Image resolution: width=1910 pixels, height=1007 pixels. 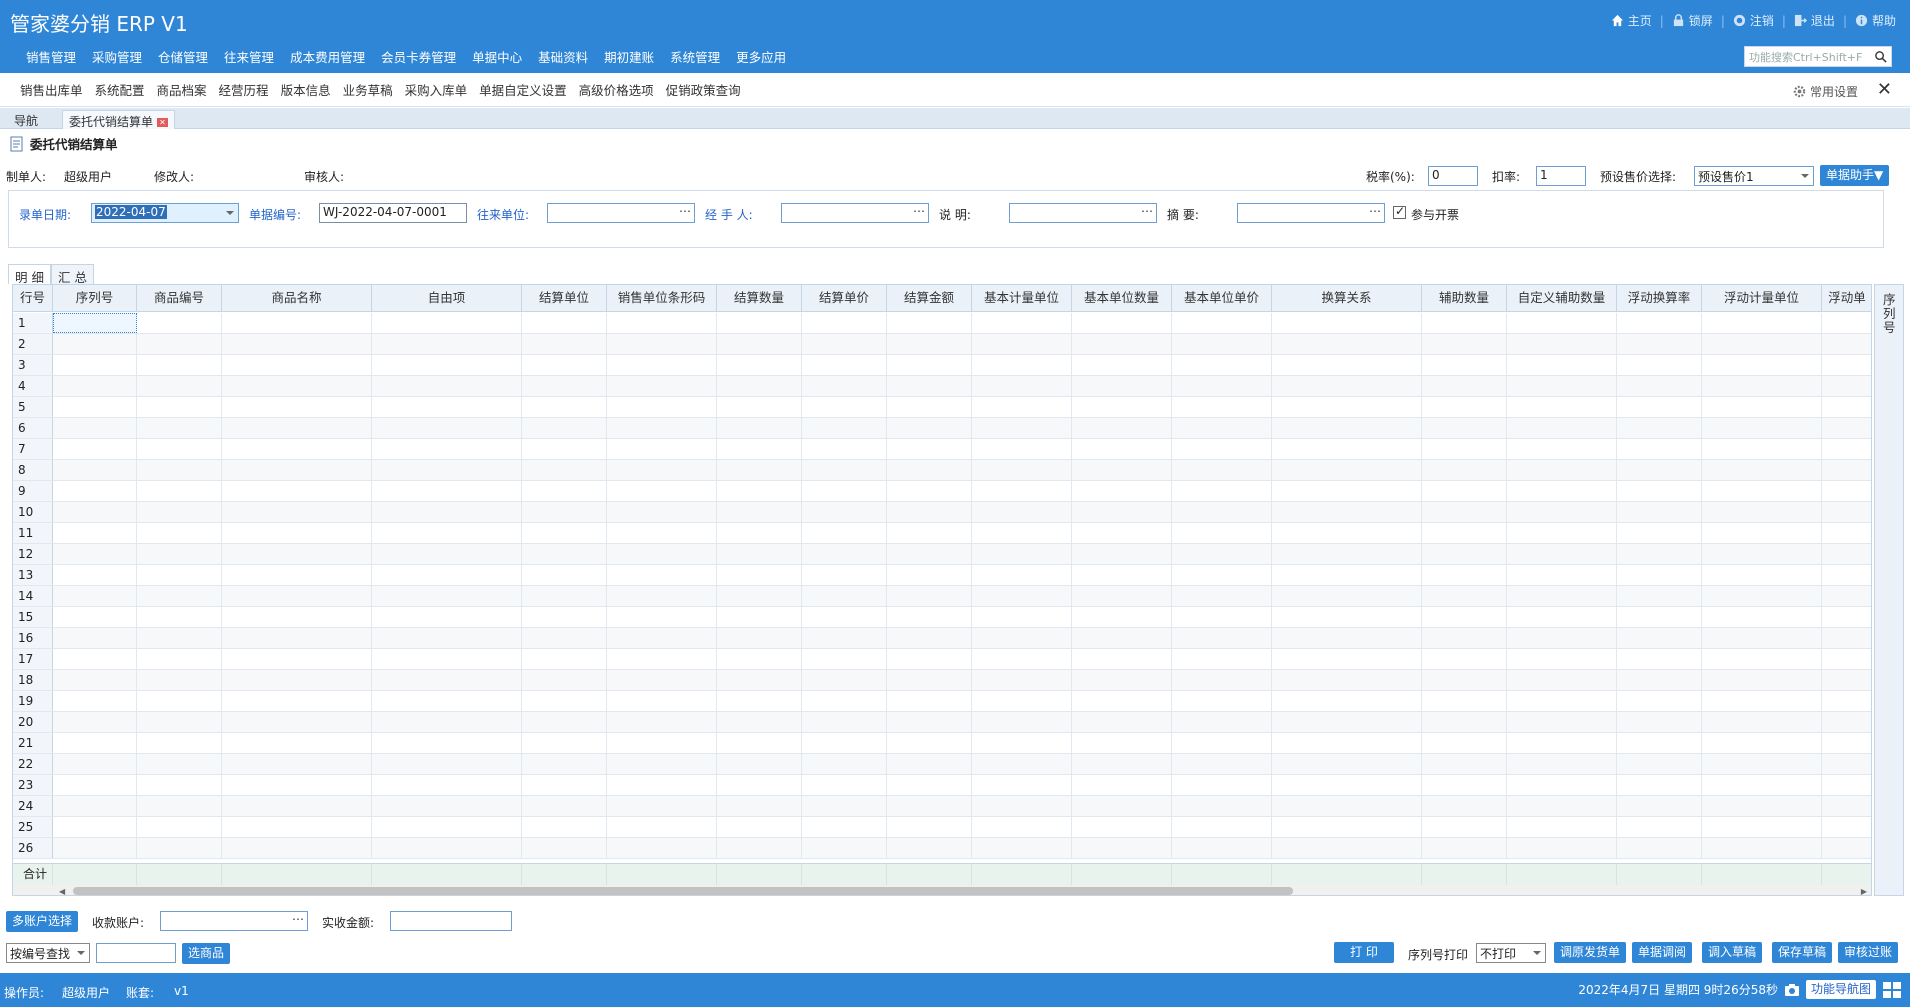 What do you see at coordinates (165, 213) in the screenshot?
I see `date-input: 2022-04-07` at bounding box center [165, 213].